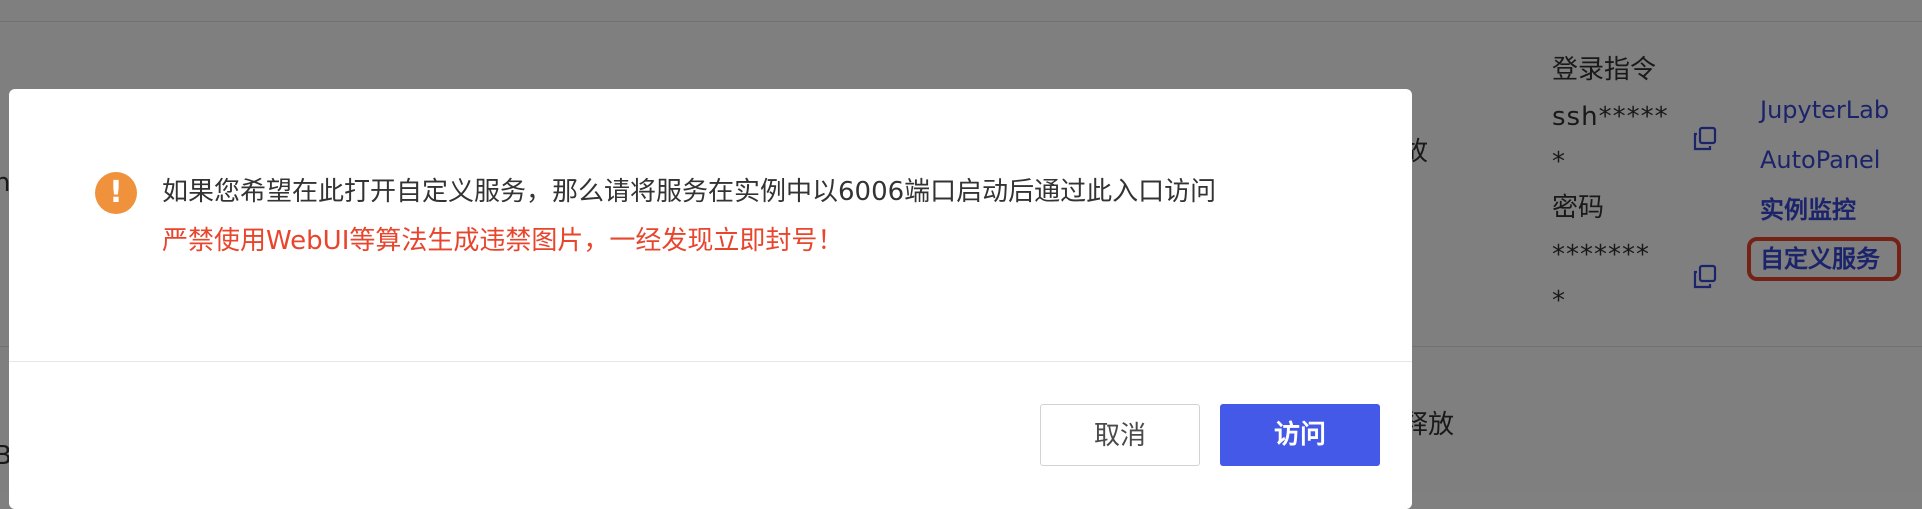  What do you see at coordinates (116, 193) in the screenshot?
I see `exclamation-icon: !` at bounding box center [116, 193].